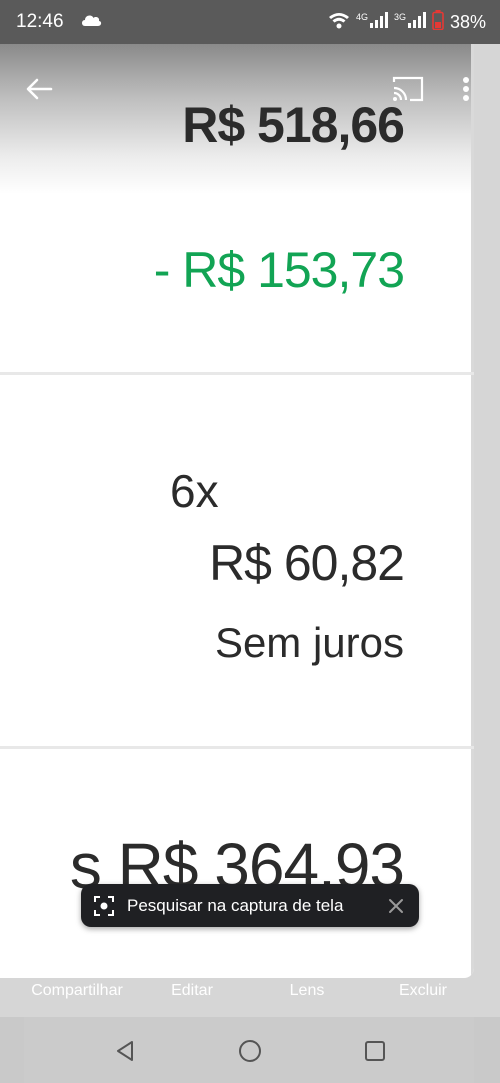 The image size is (500, 1083). Describe the element at coordinates (423, 962) in the screenshot. I see `trash-icon` at that location.